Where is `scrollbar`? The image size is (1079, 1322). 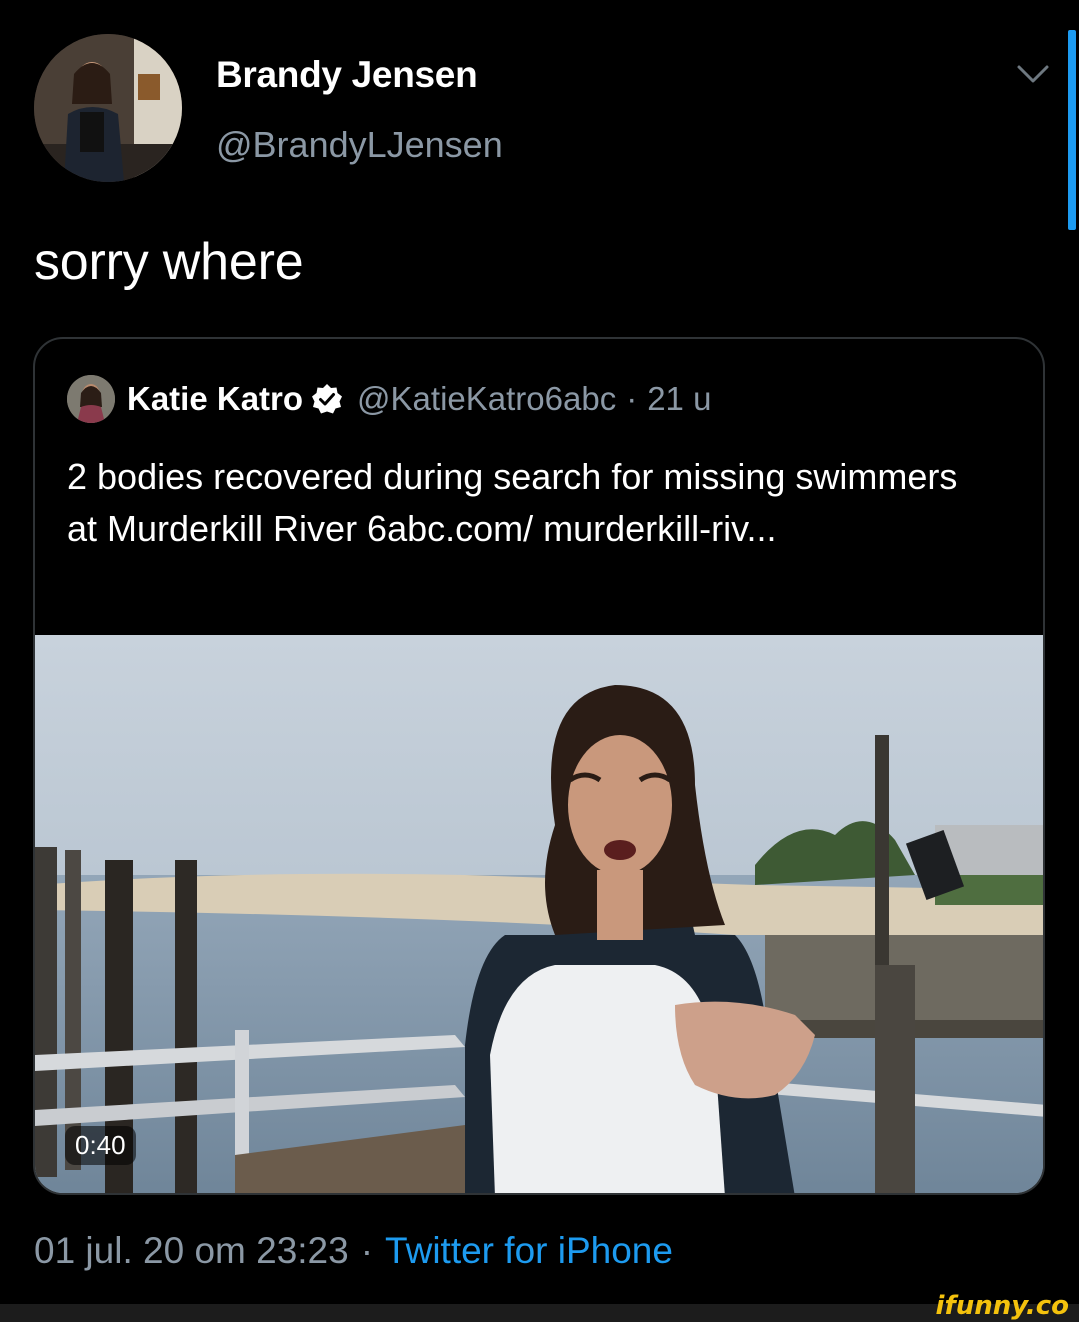 scrollbar is located at coordinates (1072, 130).